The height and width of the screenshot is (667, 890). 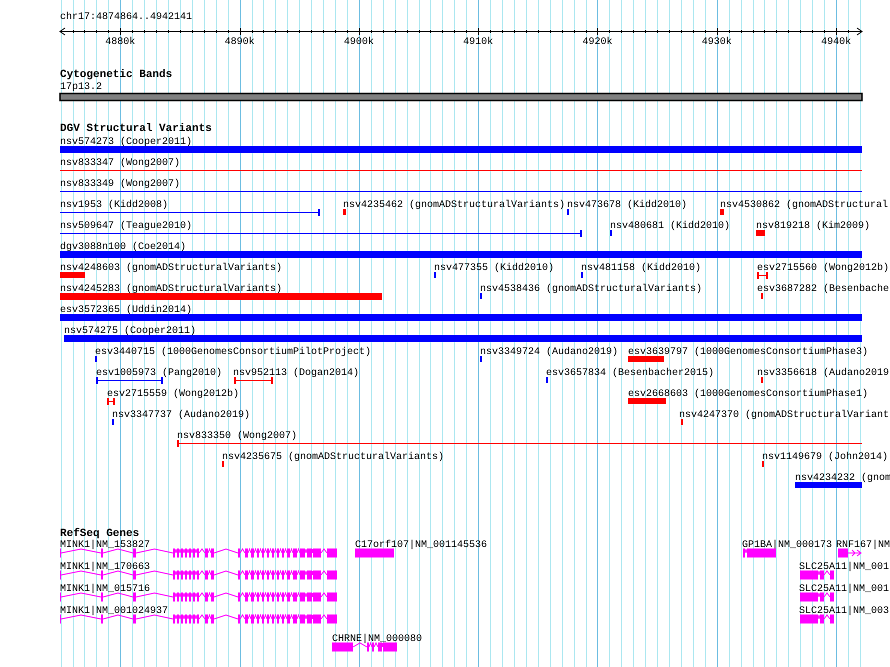 What do you see at coordinates (591, 289) in the screenshot?
I see `variant-label: nsv4538436 (gnomADStructuralVariants)` at bounding box center [591, 289].